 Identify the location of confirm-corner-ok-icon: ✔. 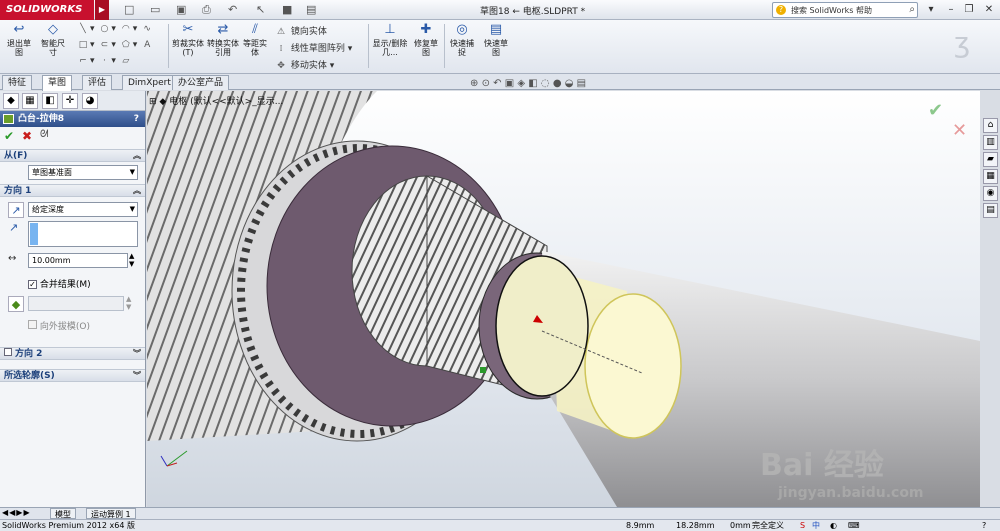
(935, 110).